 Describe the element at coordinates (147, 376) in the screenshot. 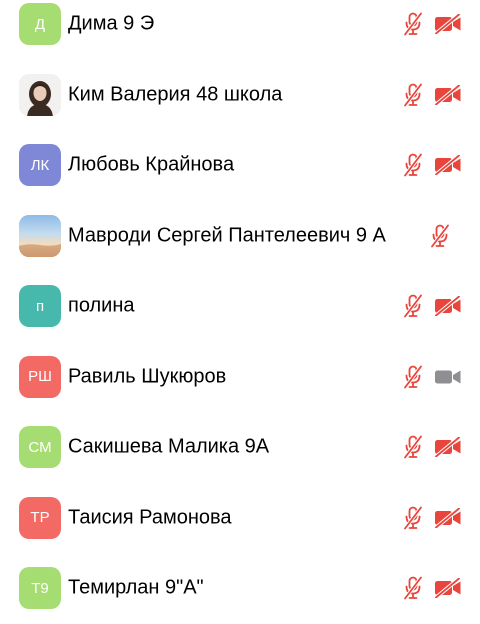

I see `participant-name: Равиль Шукюров` at that location.